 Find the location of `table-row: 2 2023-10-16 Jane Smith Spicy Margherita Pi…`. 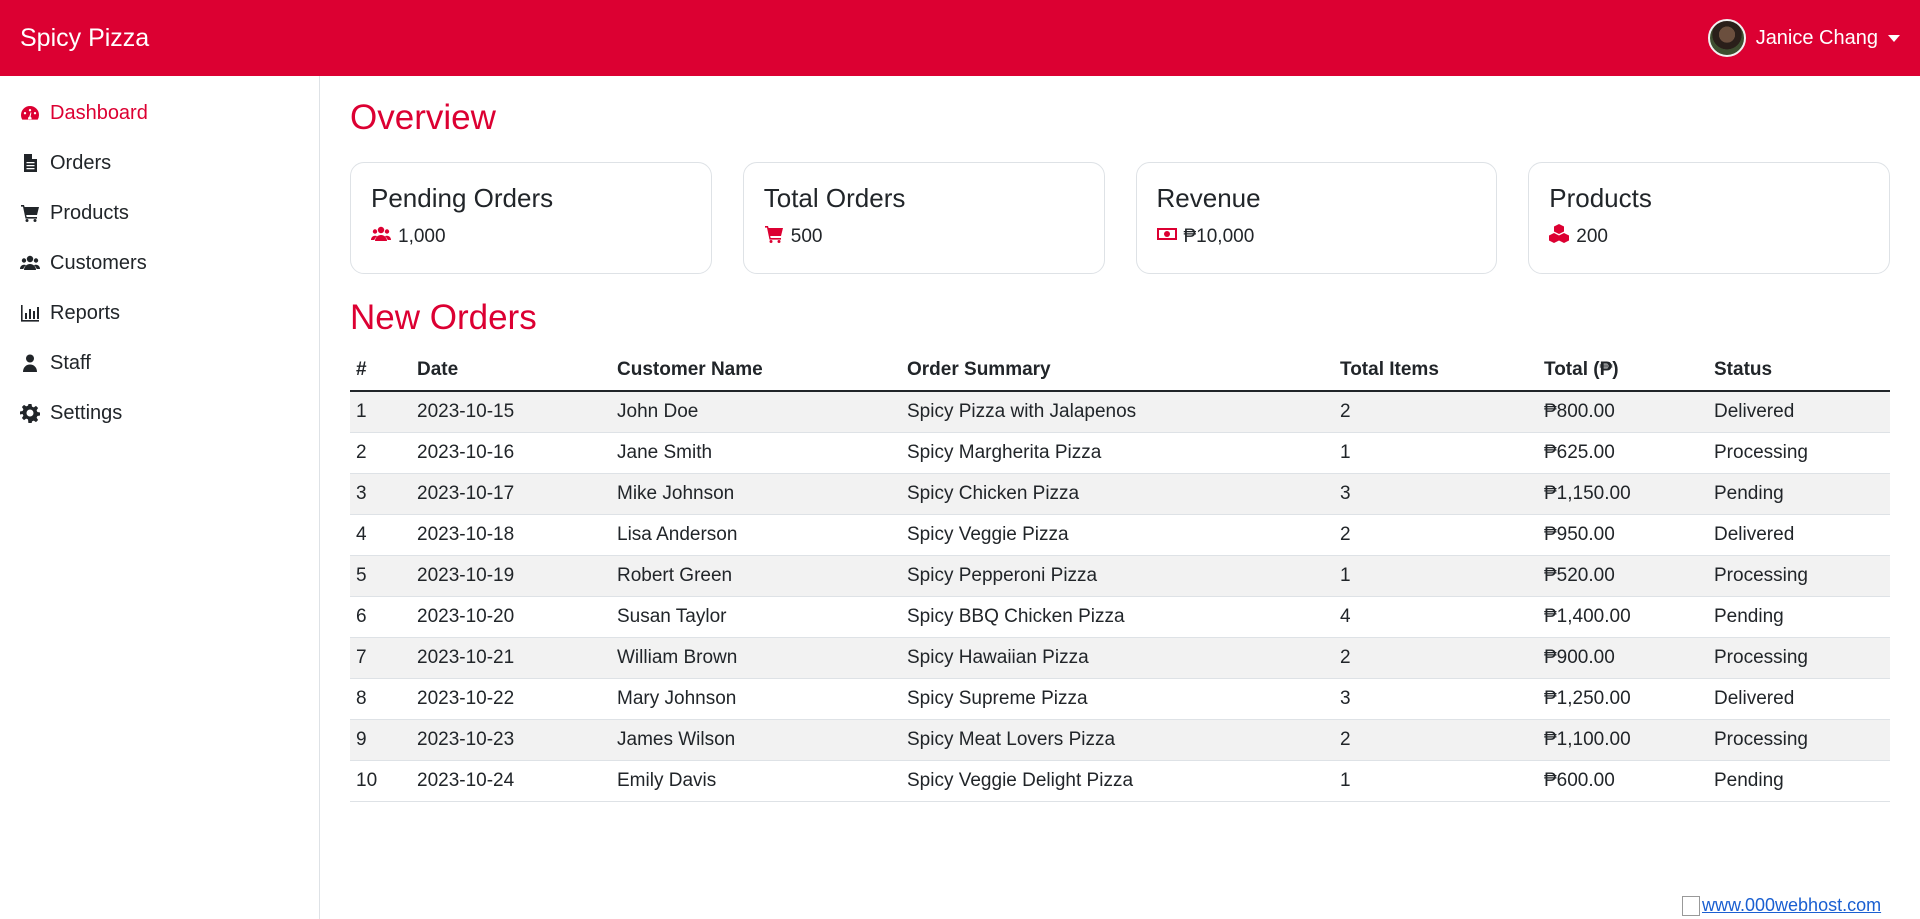

table-row: 2 2023-10-16 Jane Smith Spicy Margherita Pi… is located at coordinates (1120, 453).